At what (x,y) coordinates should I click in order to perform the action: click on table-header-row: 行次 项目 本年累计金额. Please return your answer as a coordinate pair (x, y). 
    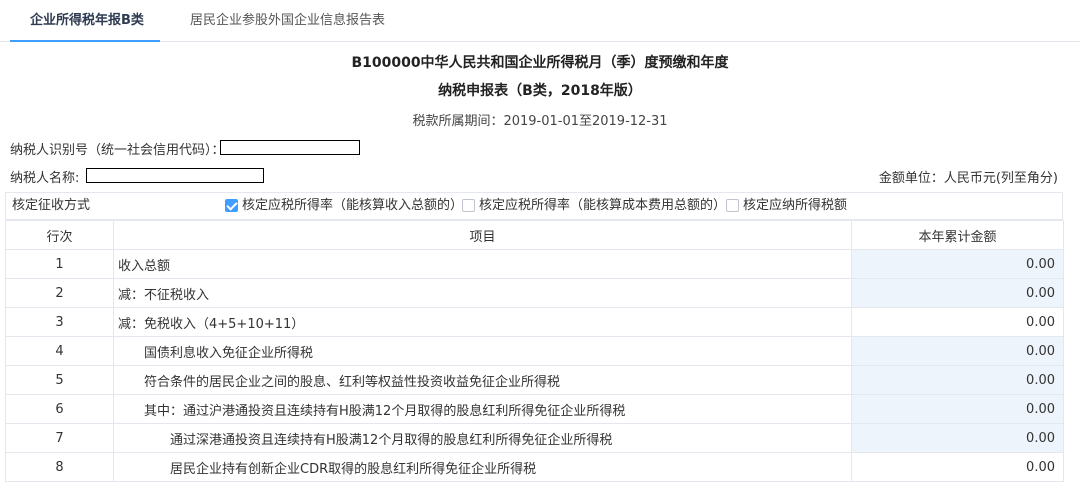
    Looking at the image, I should click on (534, 235).